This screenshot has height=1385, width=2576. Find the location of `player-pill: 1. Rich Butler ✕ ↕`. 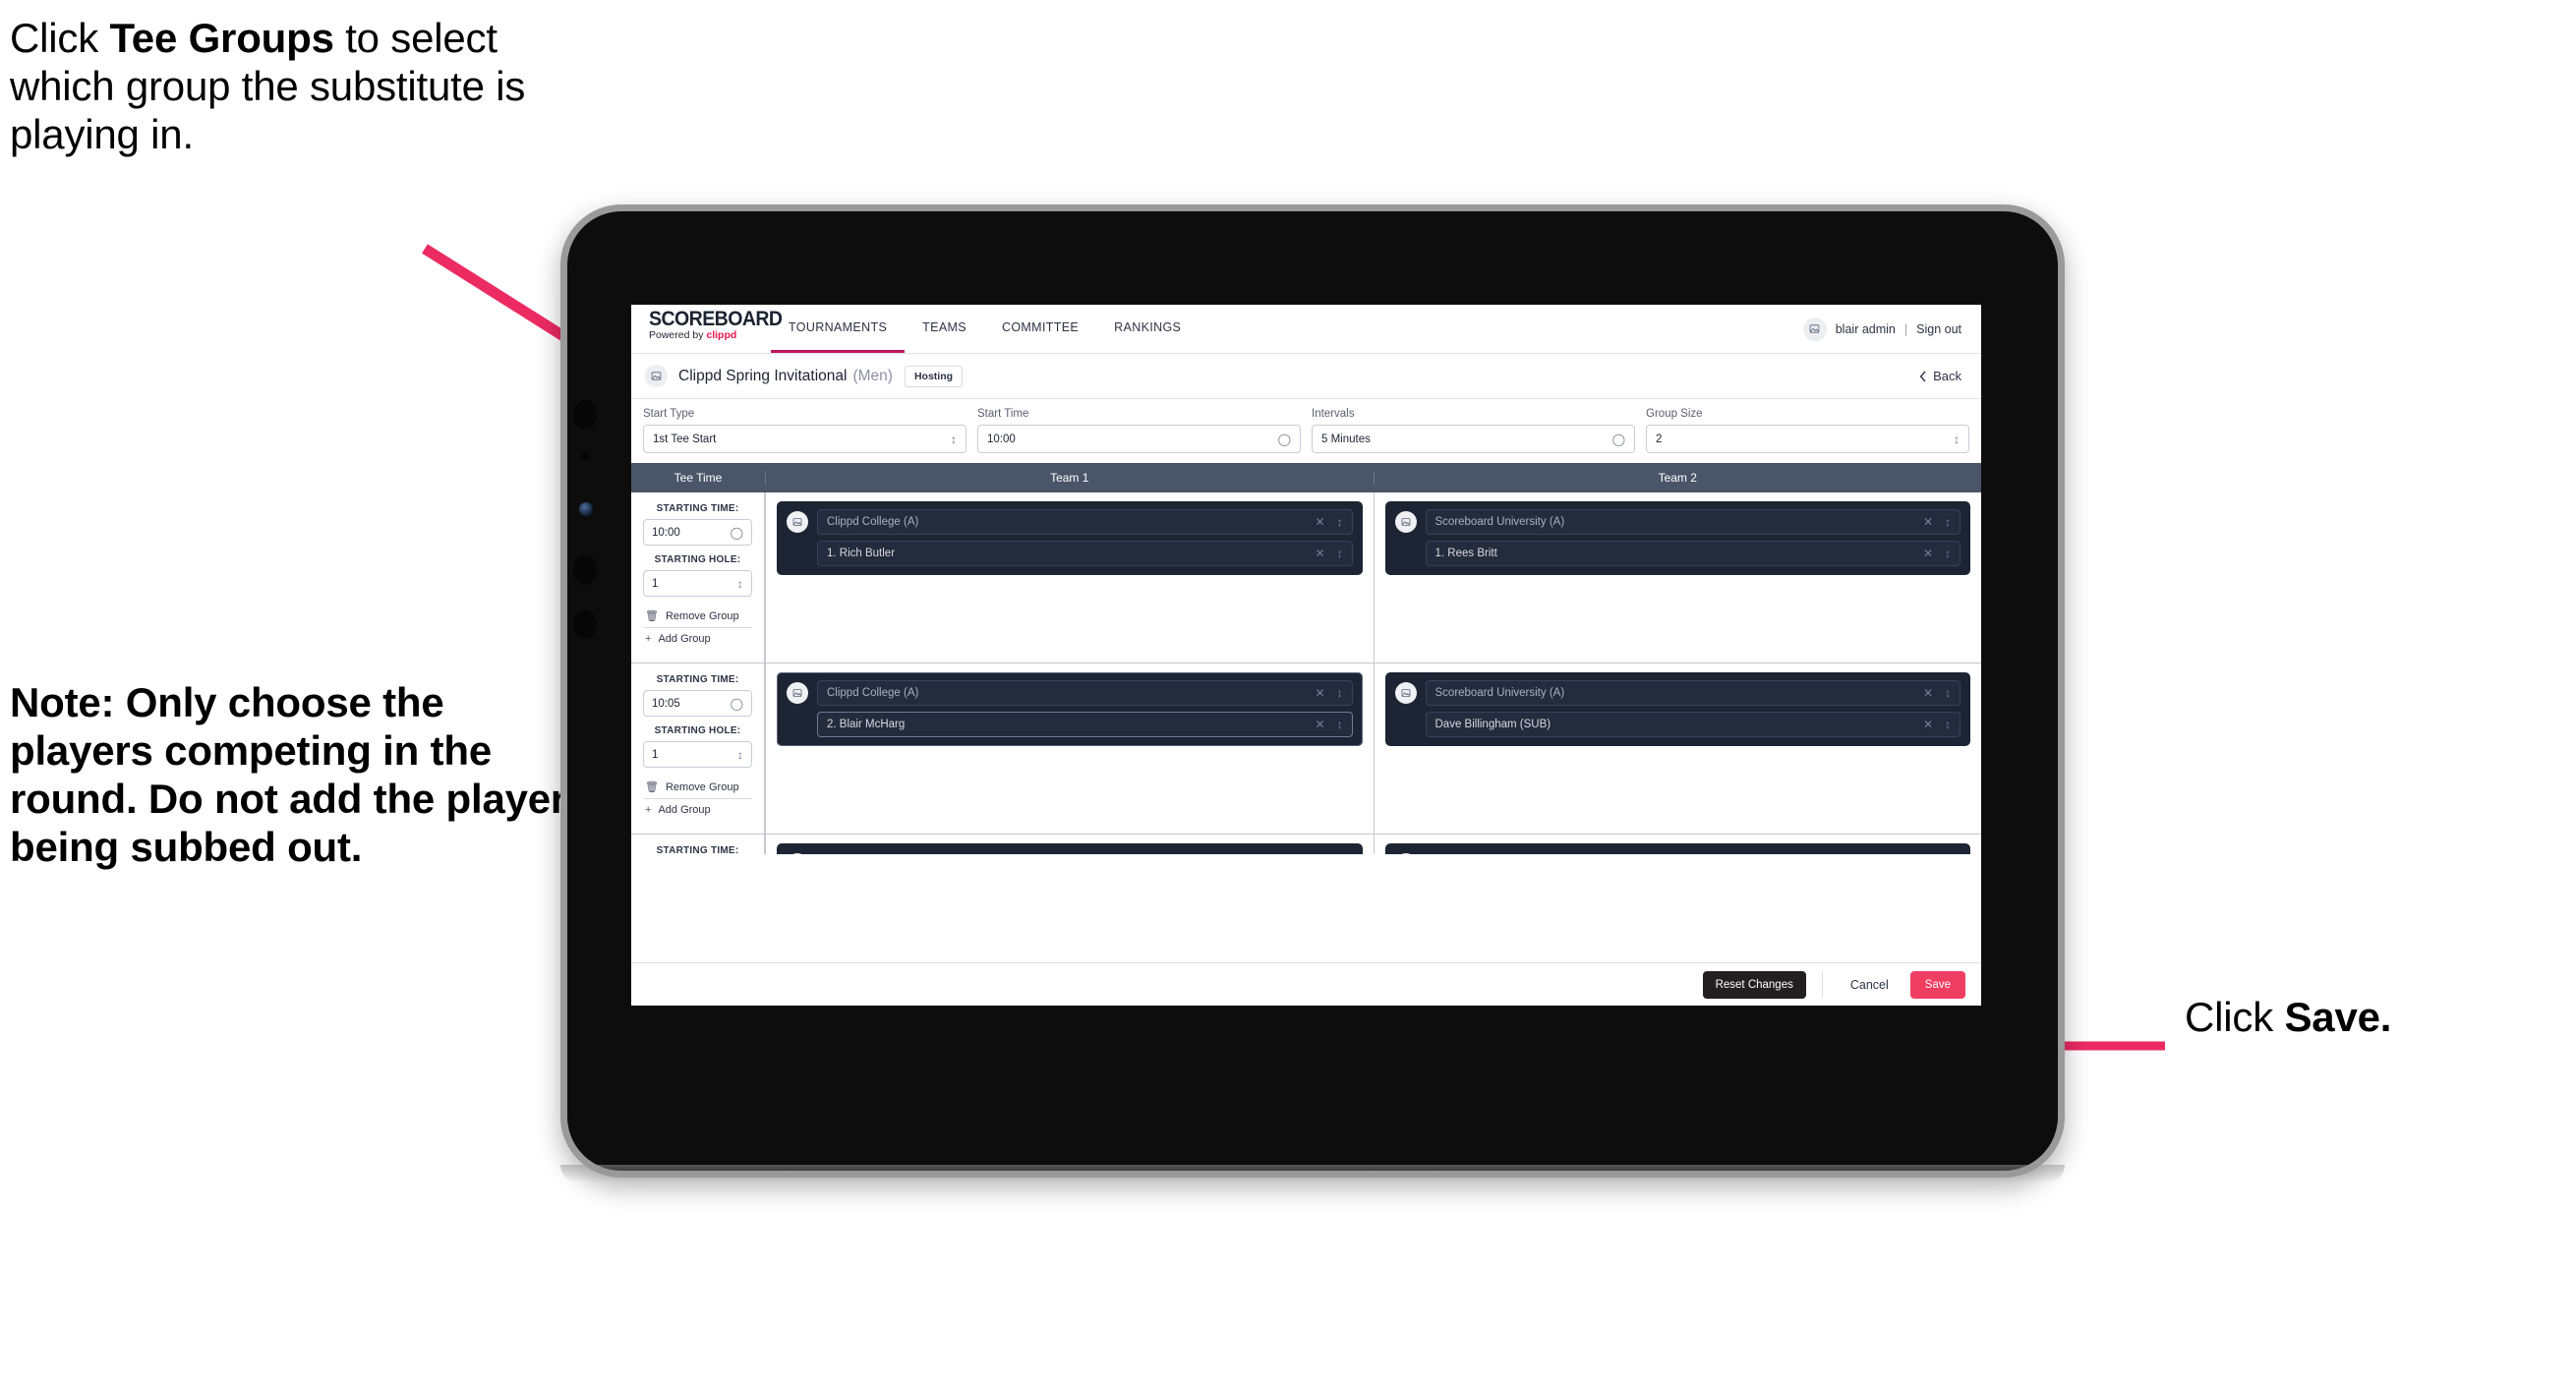

player-pill: 1. Rich Butler ✕ ↕ is located at coordinates (1085, 553).